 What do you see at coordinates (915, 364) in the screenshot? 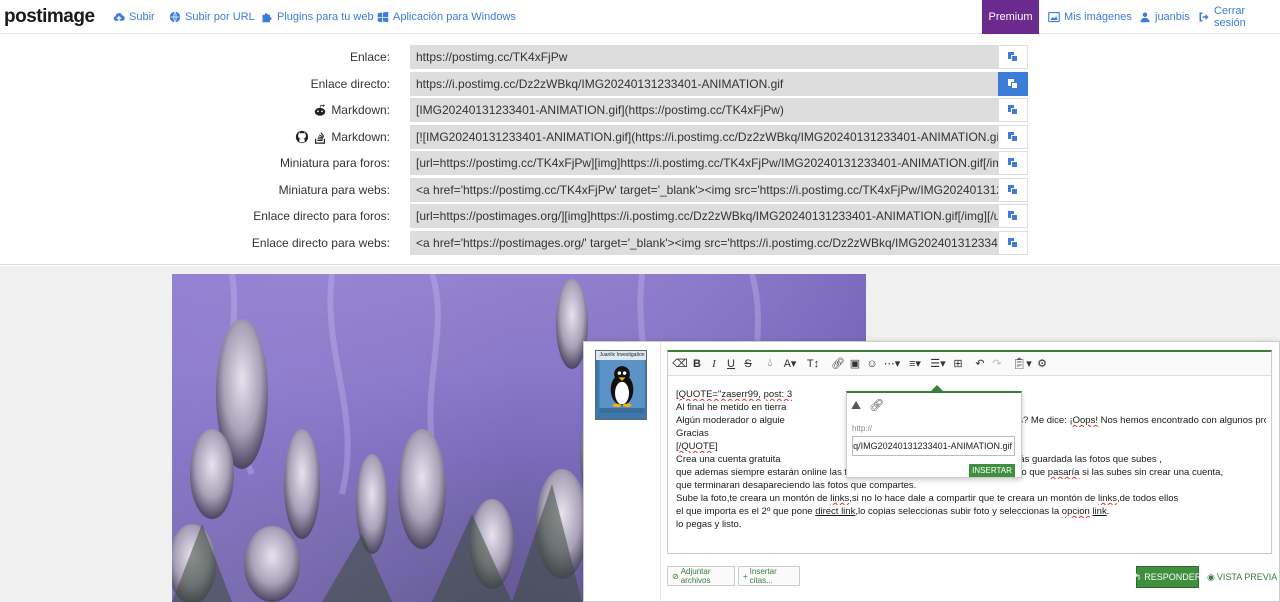
I see `align-icon: ≡▾` at bounding box center [915, 364].